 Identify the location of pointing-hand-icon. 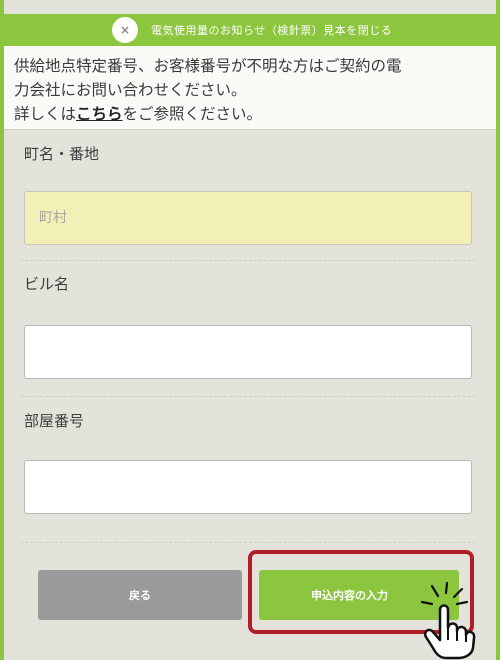
(448, 621).